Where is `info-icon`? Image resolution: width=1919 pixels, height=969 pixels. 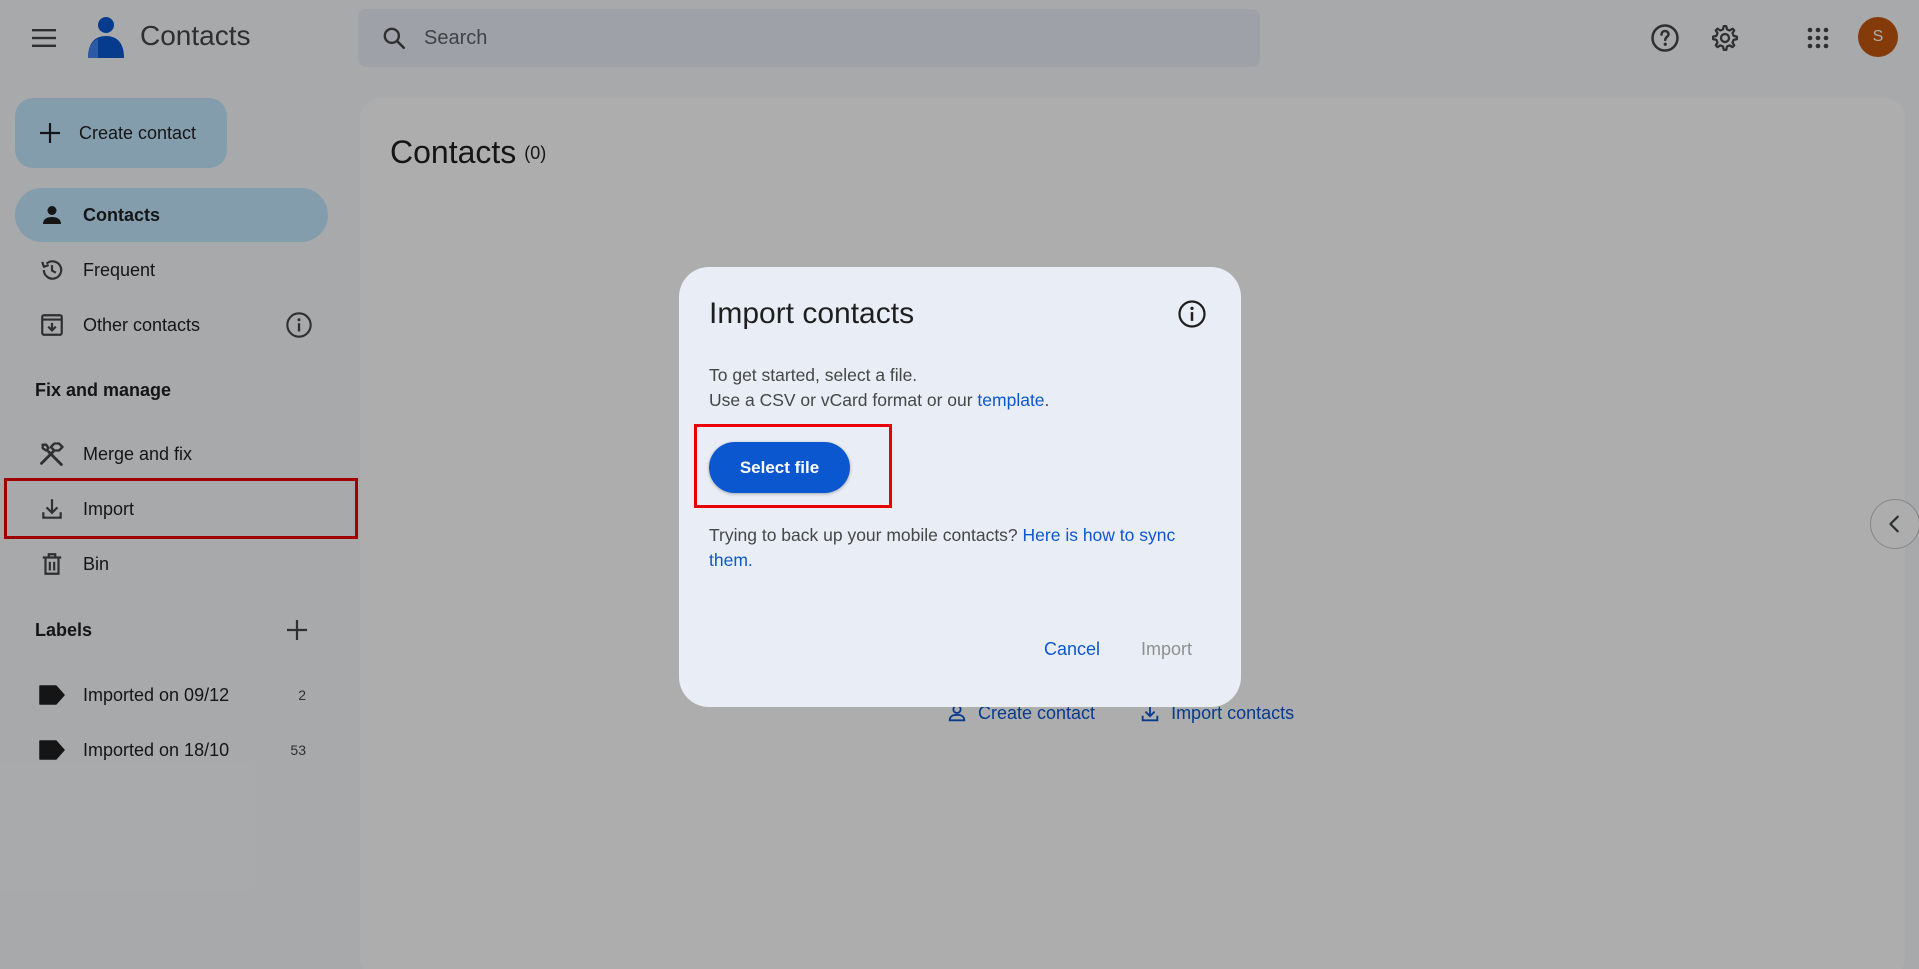 info-icon is located at coordinates (1192, 314).